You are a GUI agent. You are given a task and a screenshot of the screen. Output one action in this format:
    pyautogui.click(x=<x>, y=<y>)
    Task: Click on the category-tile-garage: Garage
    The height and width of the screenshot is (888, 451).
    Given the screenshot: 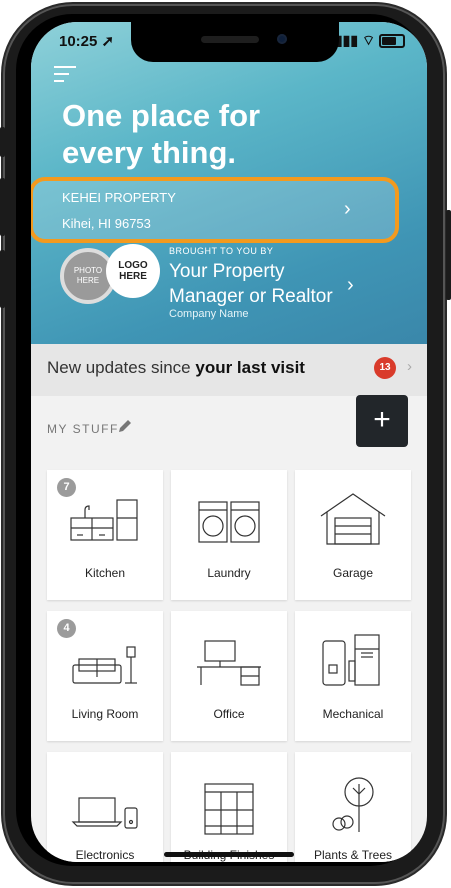 What is the action you would take?
    pyautogui.click(x=353, y=535)
    